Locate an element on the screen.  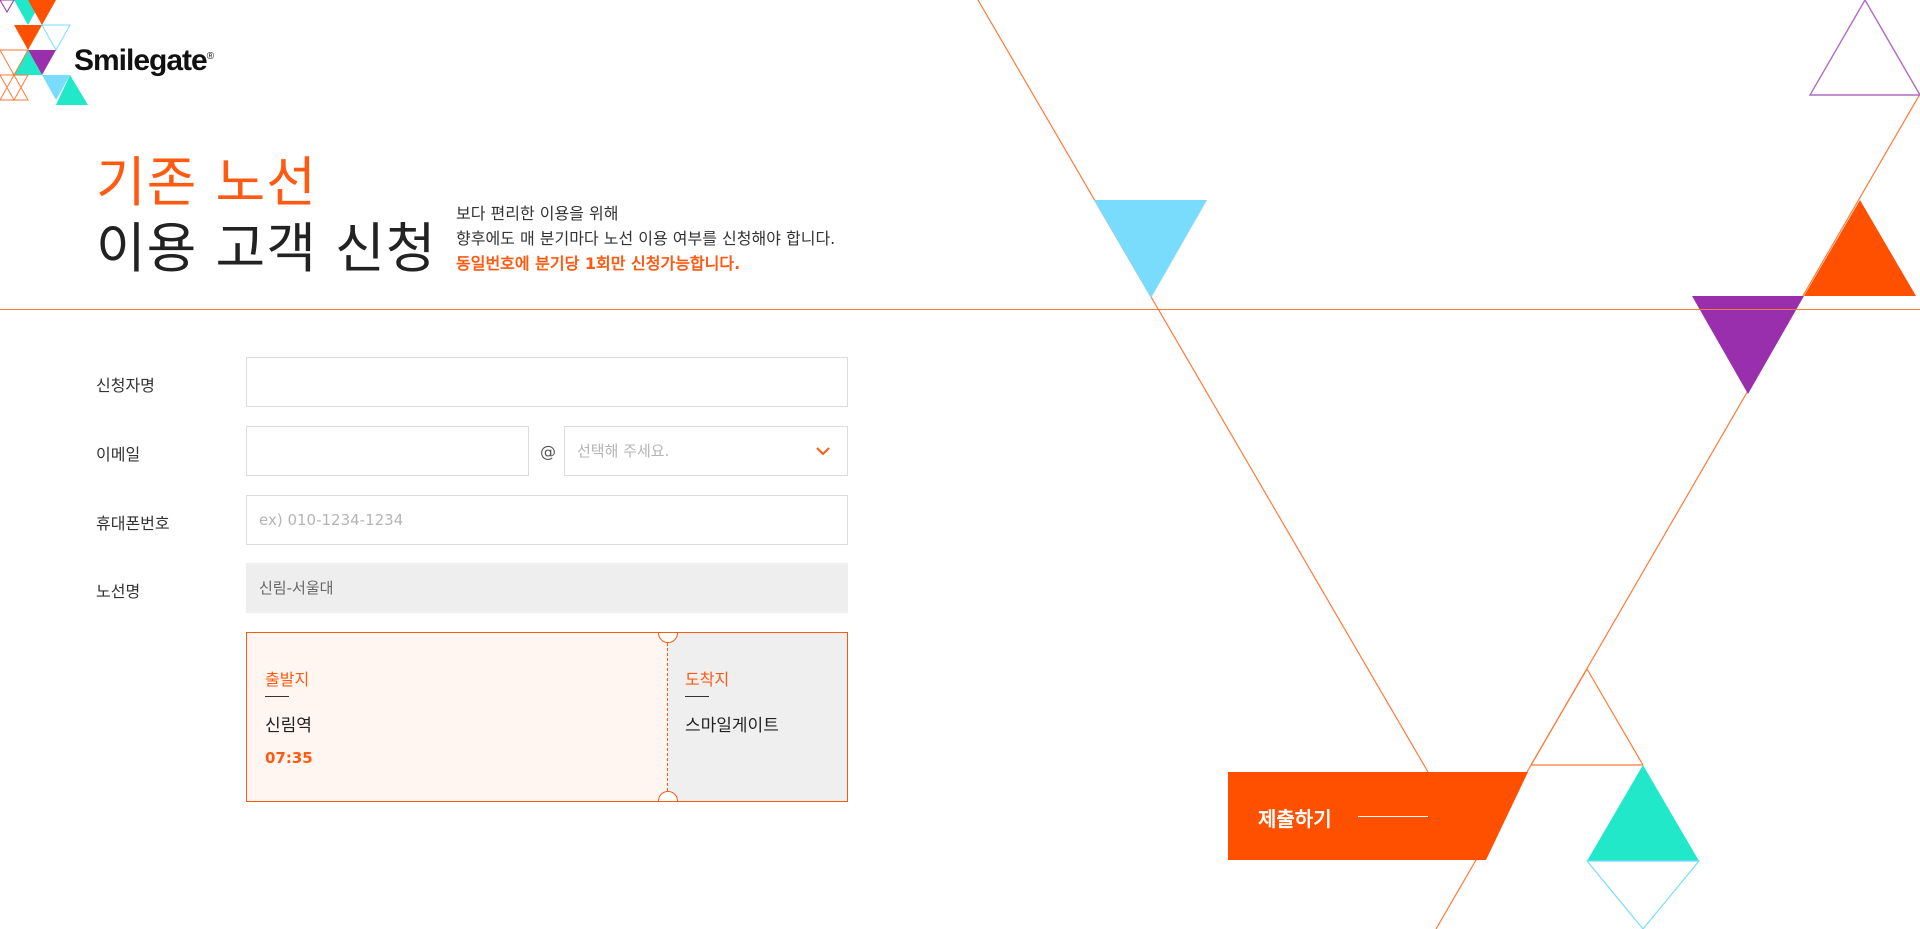
departure-panel: 출발지 신림역 07:35 is located at coordinates (457, 717).